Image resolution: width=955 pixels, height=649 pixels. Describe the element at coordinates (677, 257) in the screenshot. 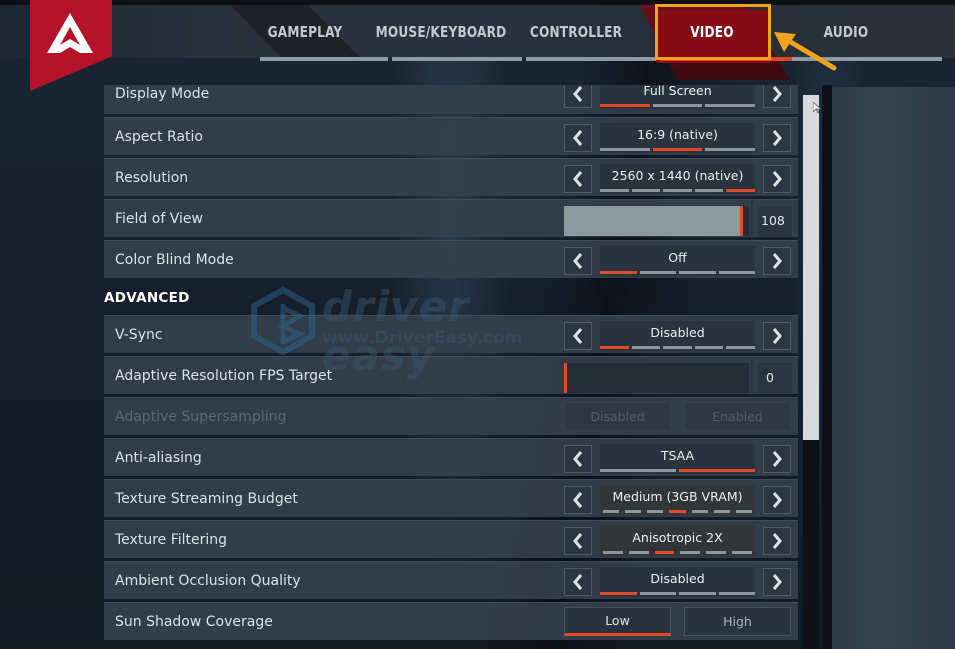

I see `selector-value: Off` at that location.